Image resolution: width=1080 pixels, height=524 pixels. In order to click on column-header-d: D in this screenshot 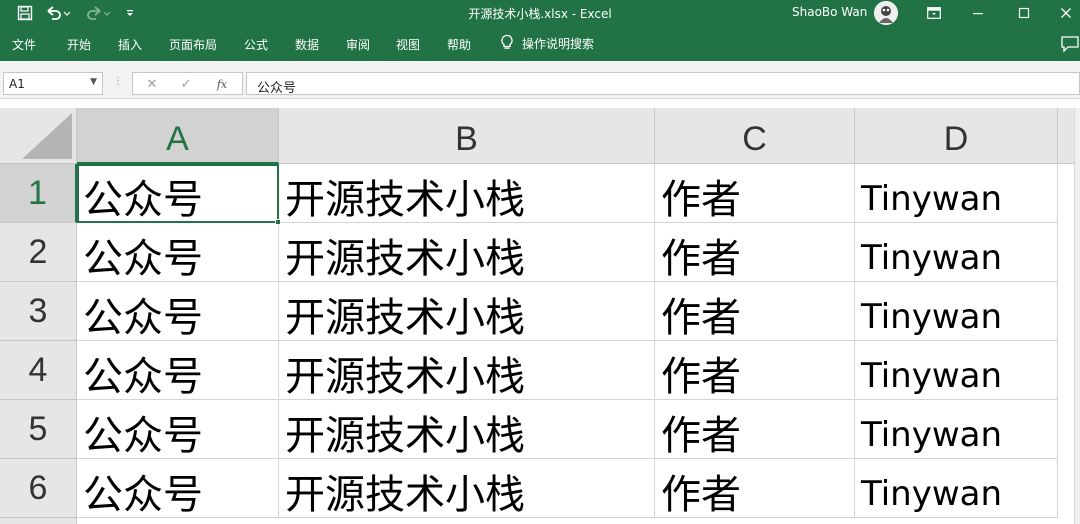, I will do `click(956, 136)`.